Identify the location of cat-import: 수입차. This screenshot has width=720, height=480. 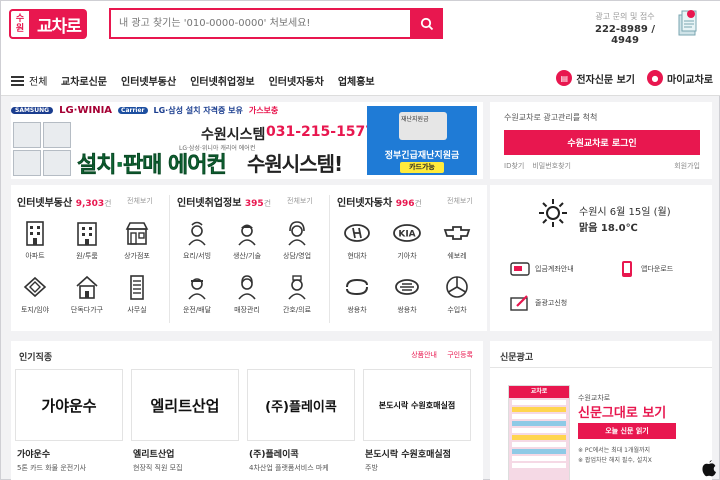
(457, 298).